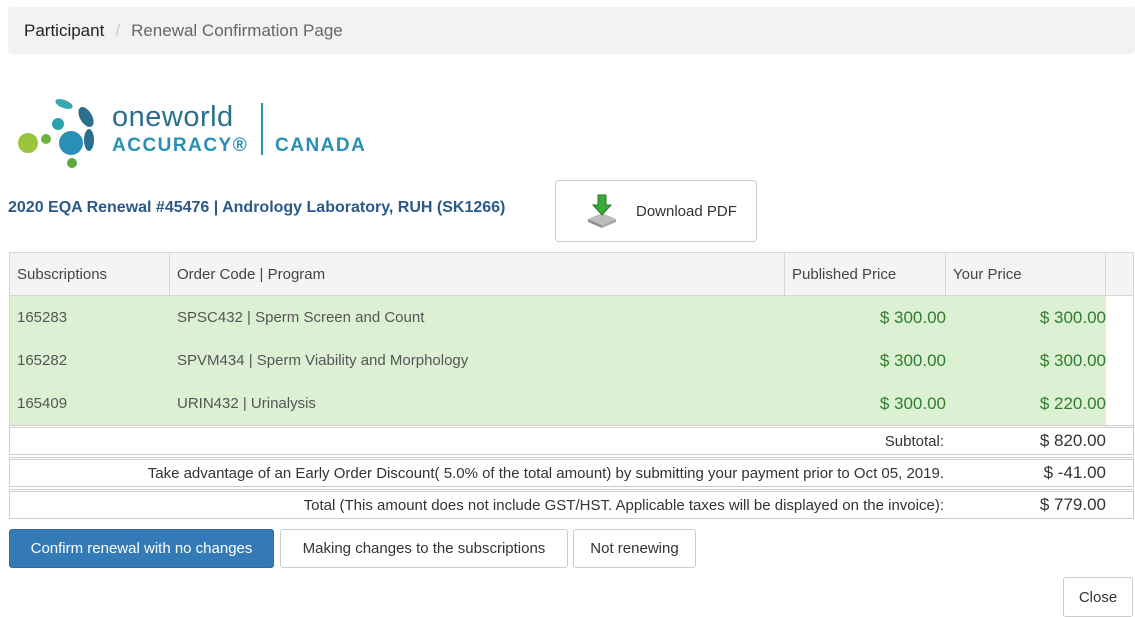  Describe the element at coordinates (1074, 472) in the screenshot. I see `discount-amount: $ -41.00` at that location.